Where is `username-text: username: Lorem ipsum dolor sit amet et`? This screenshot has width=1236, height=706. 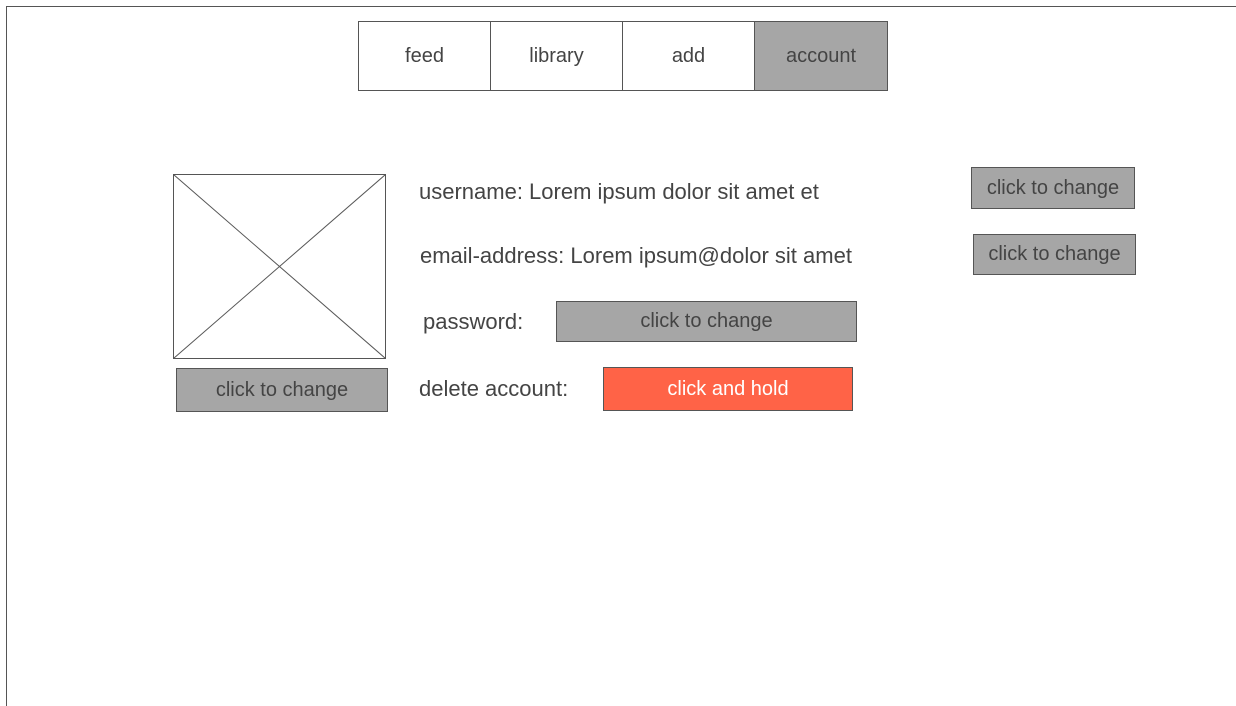 username-text: username: Lorem ipsum dolor sit amet et is located at coordinates (619, 191).